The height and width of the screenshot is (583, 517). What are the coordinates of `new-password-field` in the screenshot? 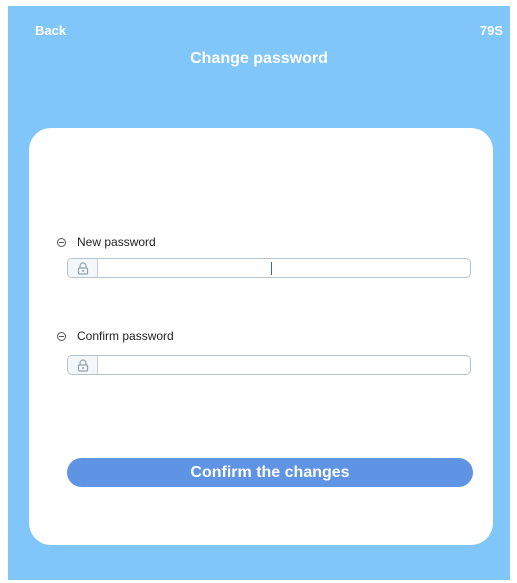 It's located at (269, 268).